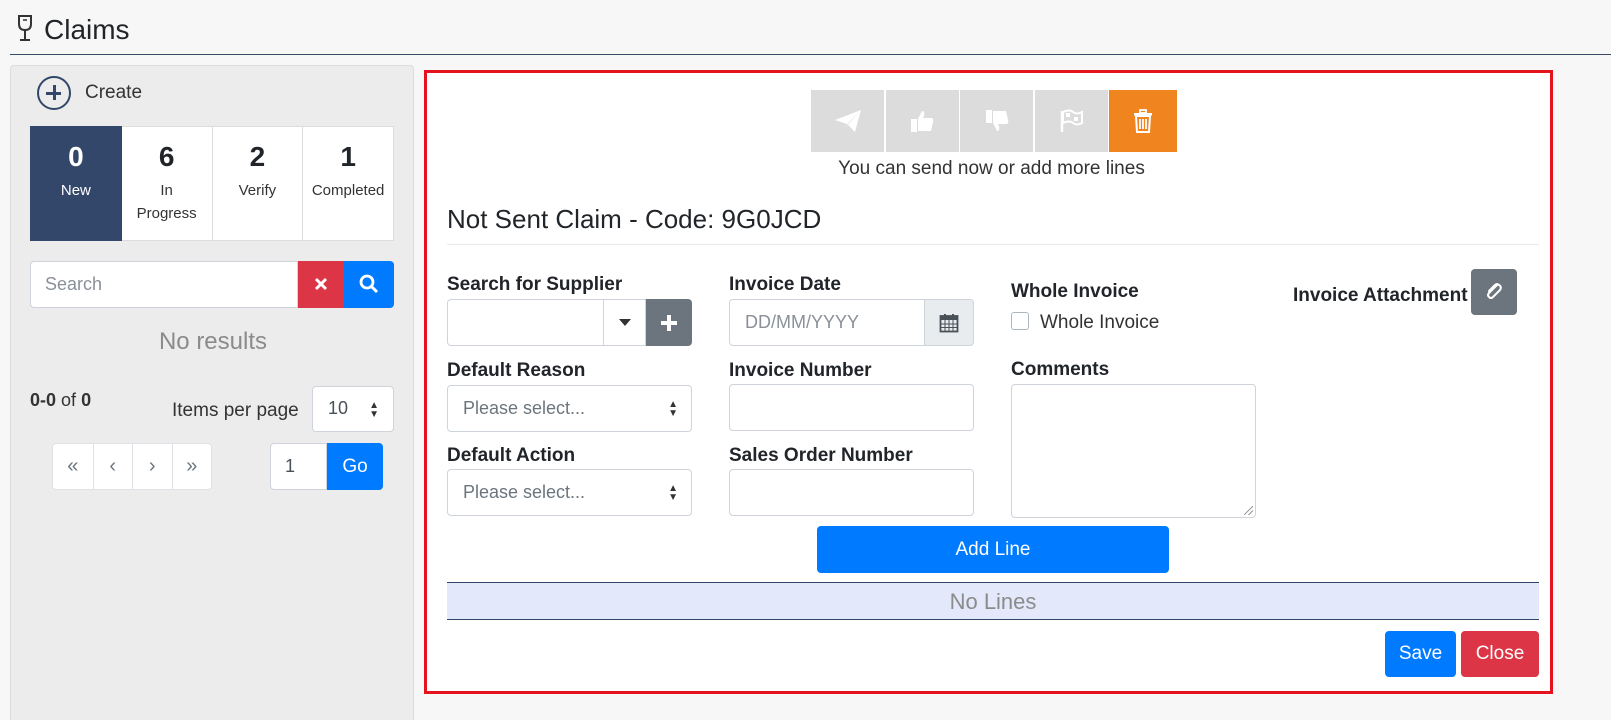 Image resolution: width=1611 pixels, height=720 pixels. I want to click on invoice-number-input, so click(851, 407).